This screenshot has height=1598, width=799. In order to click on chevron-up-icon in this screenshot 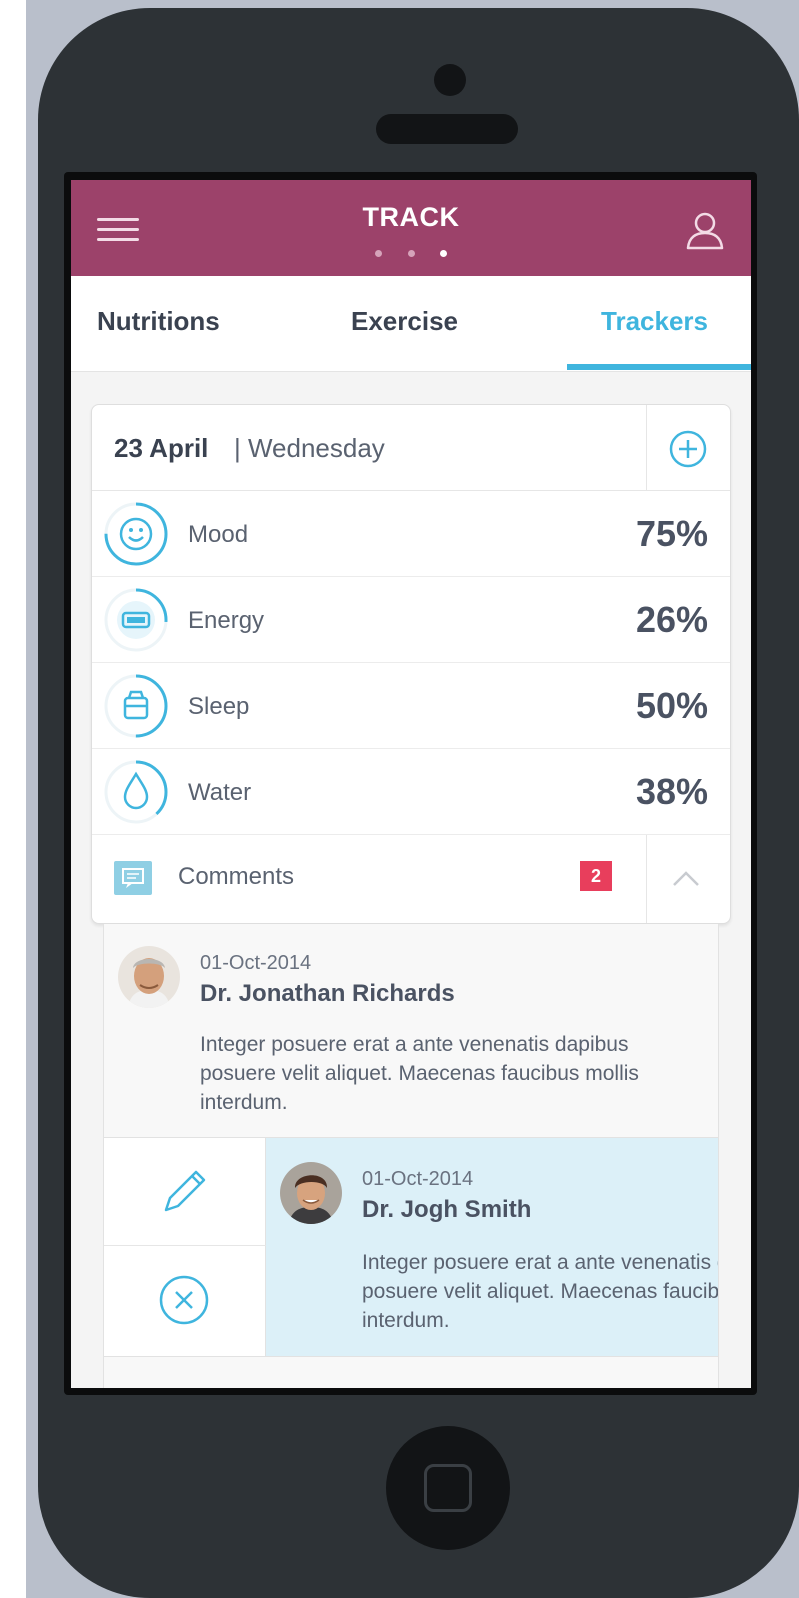, I will do `click(686, 878)`.